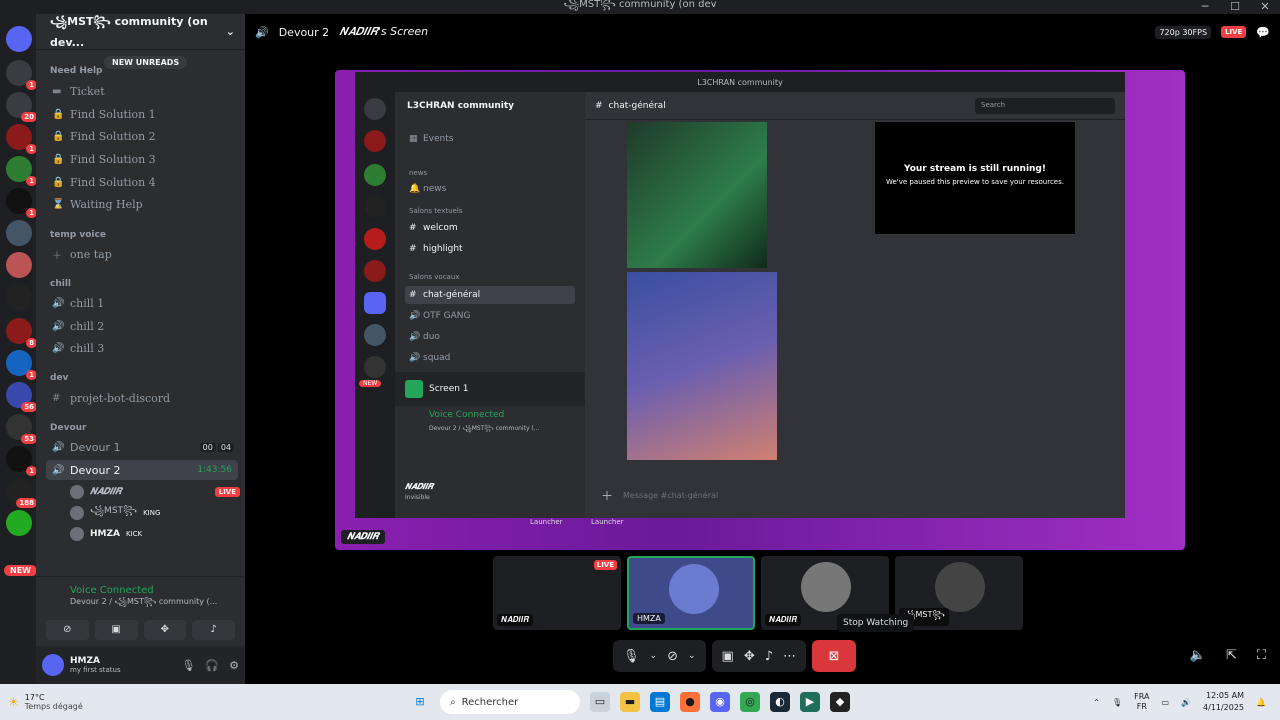 Image resolution: width=1280 pixels, height=720 pixels. What do you see at coordinates (420, 702) in the screenshot?
I see `windows-start-icon: ⊞` at bounding box center [420, 702].